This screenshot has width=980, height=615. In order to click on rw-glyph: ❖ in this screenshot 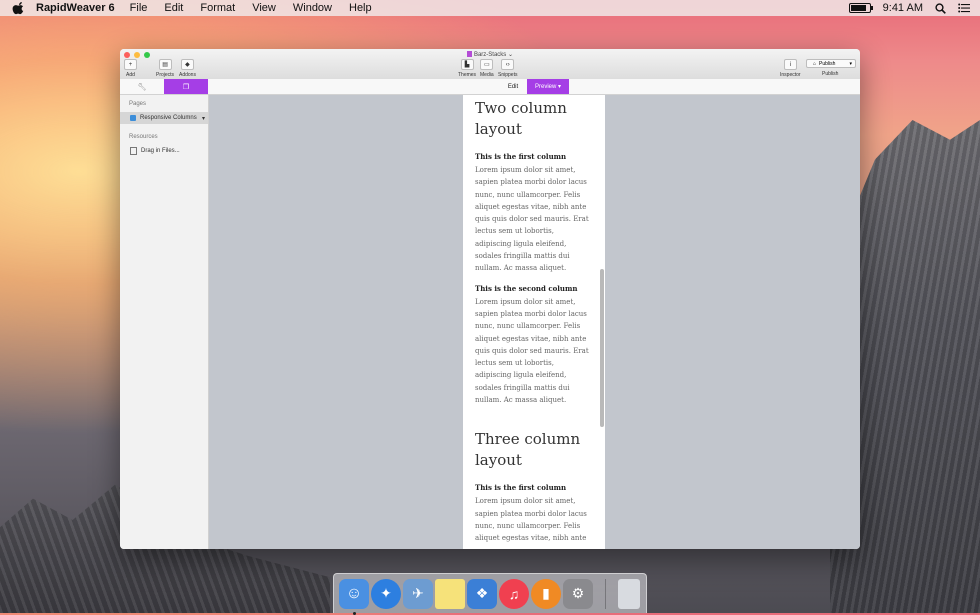, I will do `click(482, 593)`.